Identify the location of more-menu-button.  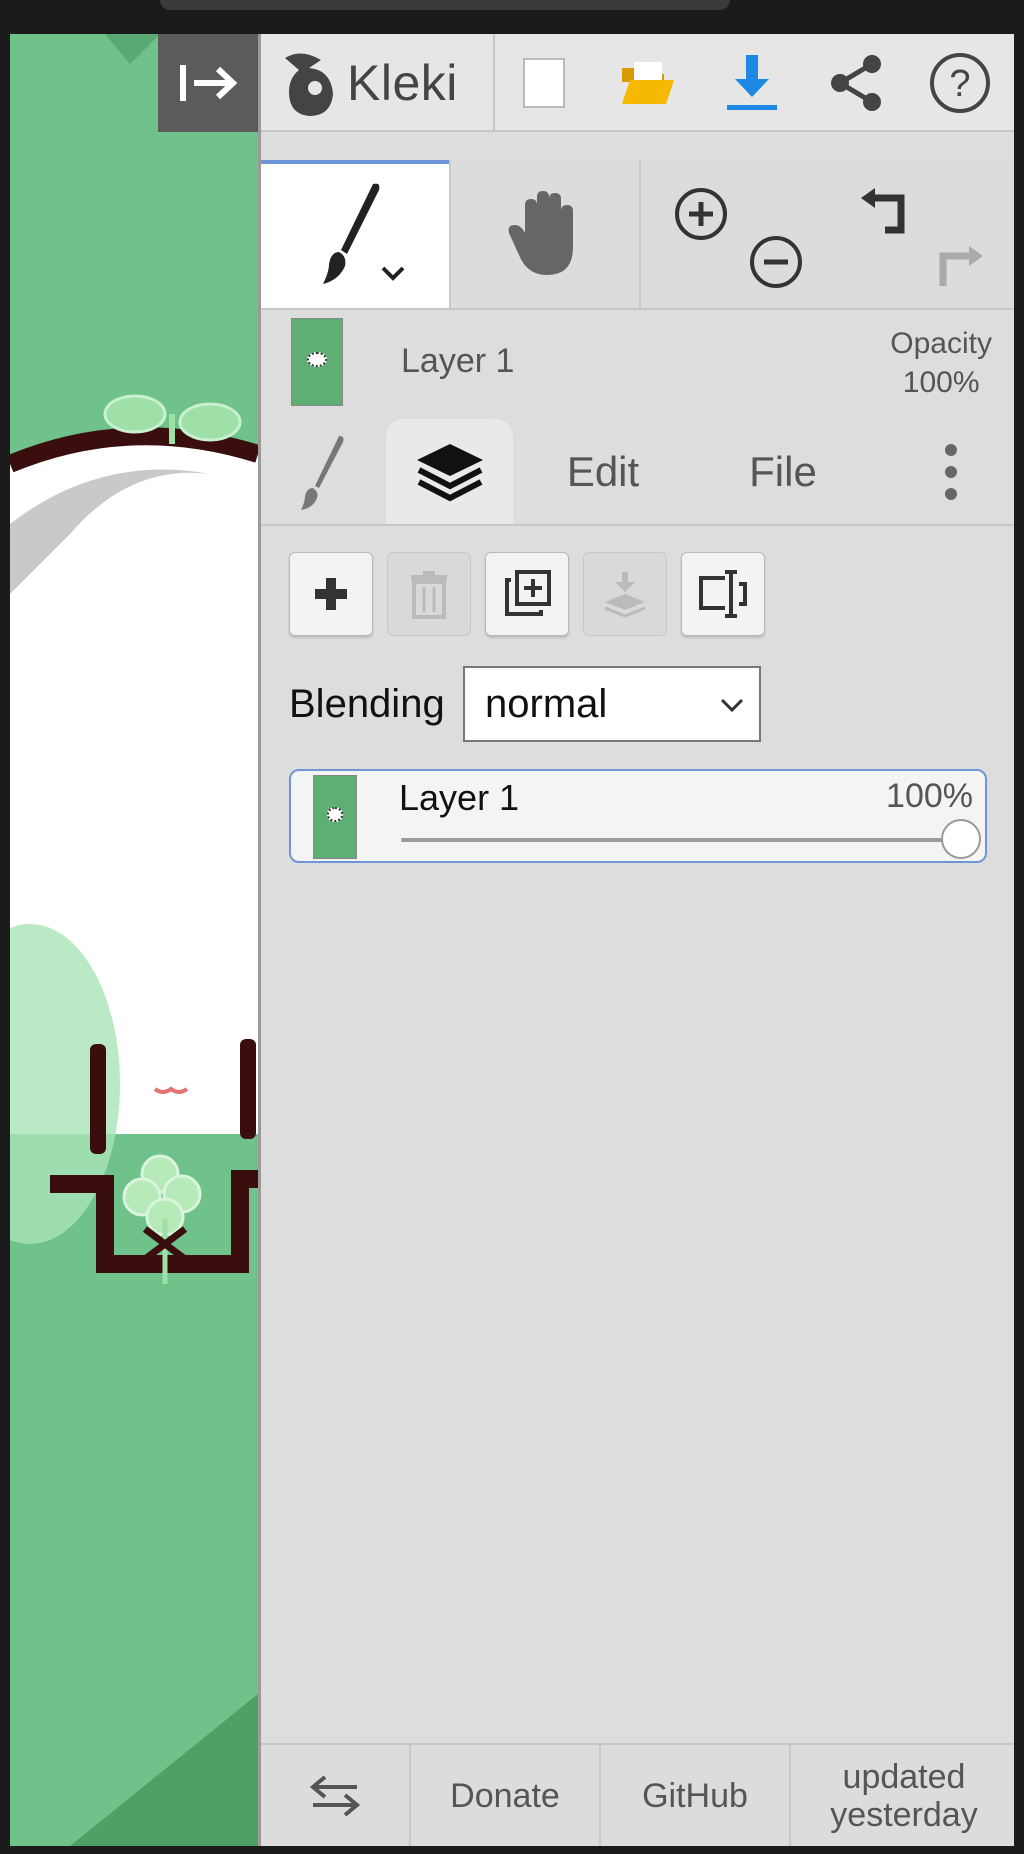
(951, 471).